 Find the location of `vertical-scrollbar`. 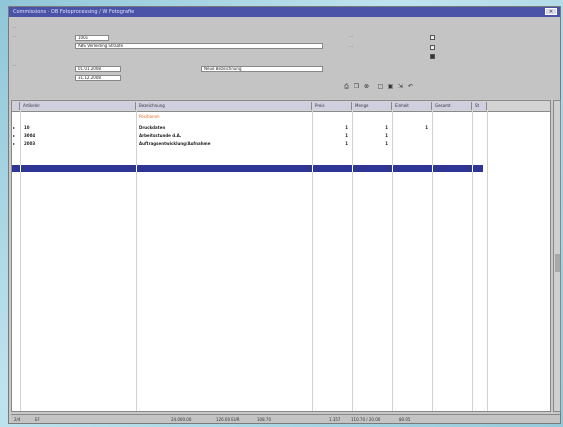

vertical-scrollbar is located at coordinates (557, 256).